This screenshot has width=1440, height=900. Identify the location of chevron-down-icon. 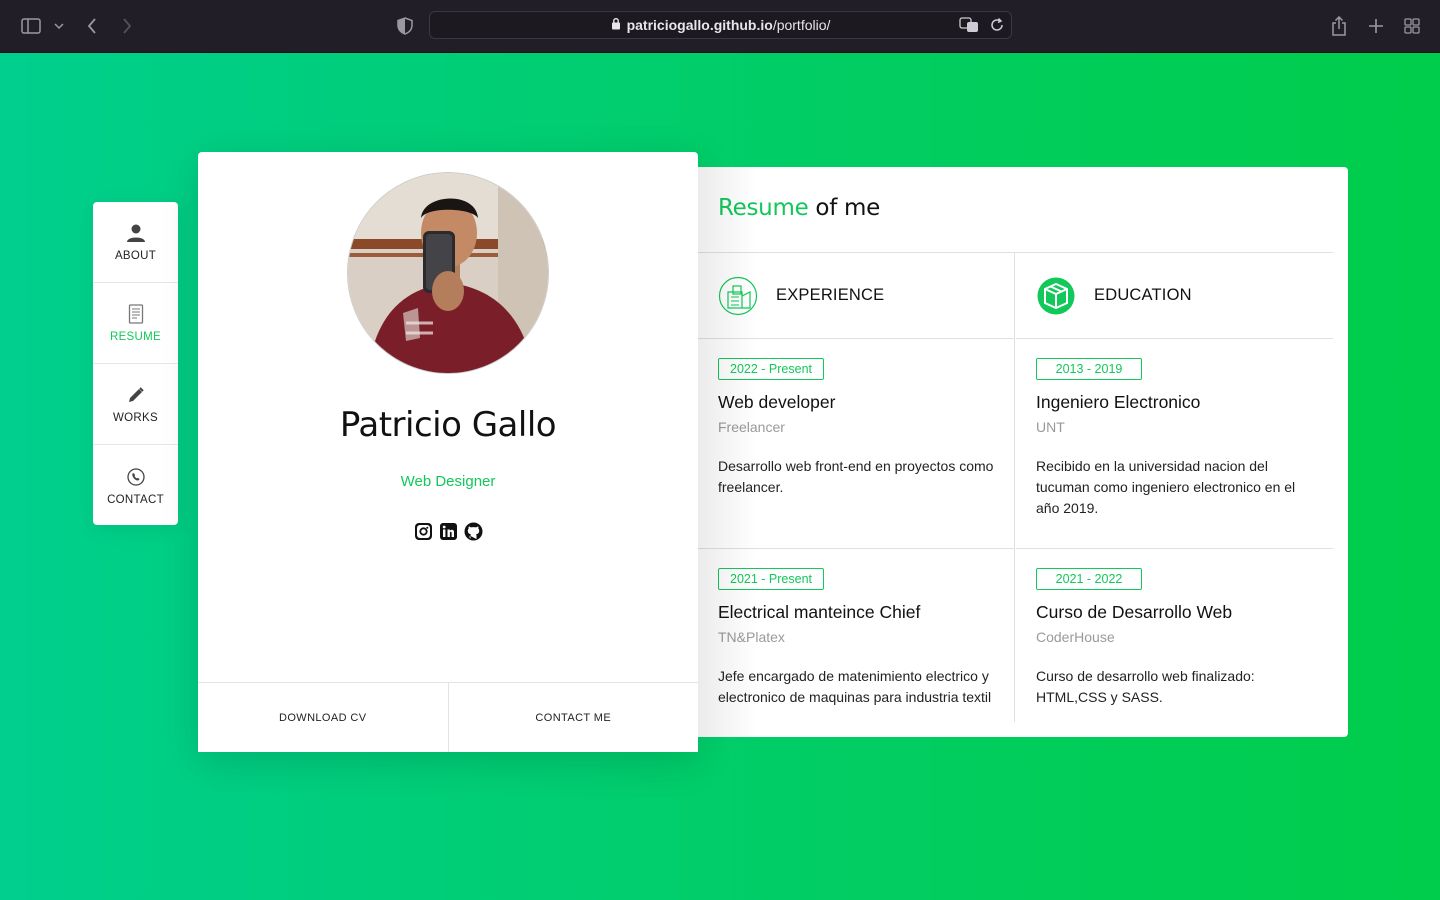
(59, 26).